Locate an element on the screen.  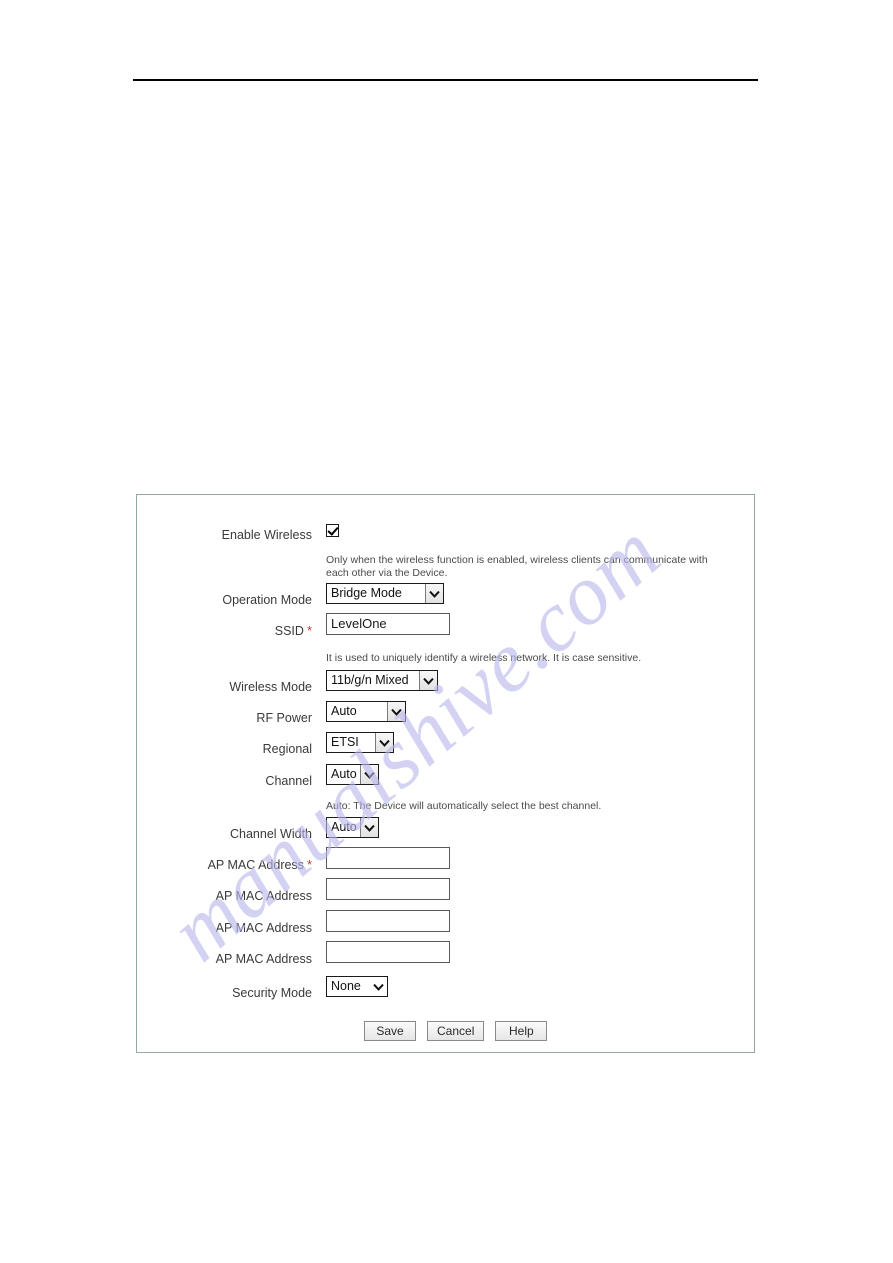
cancel-button: Cancel is located at coordinates (456, 1031).